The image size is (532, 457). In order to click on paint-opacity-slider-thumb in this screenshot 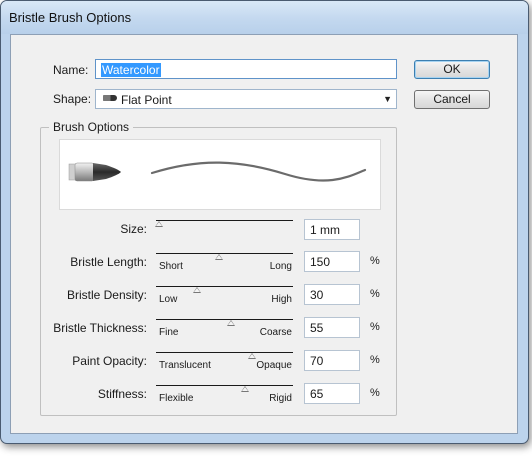, I will do `click(251, 356)`.